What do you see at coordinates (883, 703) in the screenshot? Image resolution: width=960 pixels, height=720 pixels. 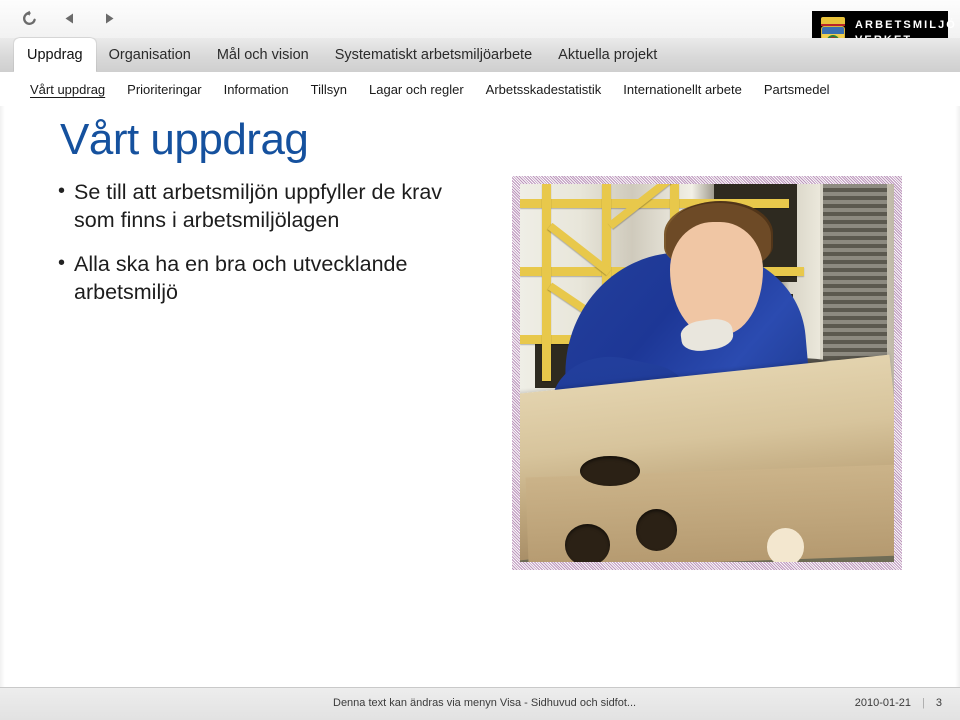 I see `footer-date: 2010-01-21` at bounding box center [883, 703].